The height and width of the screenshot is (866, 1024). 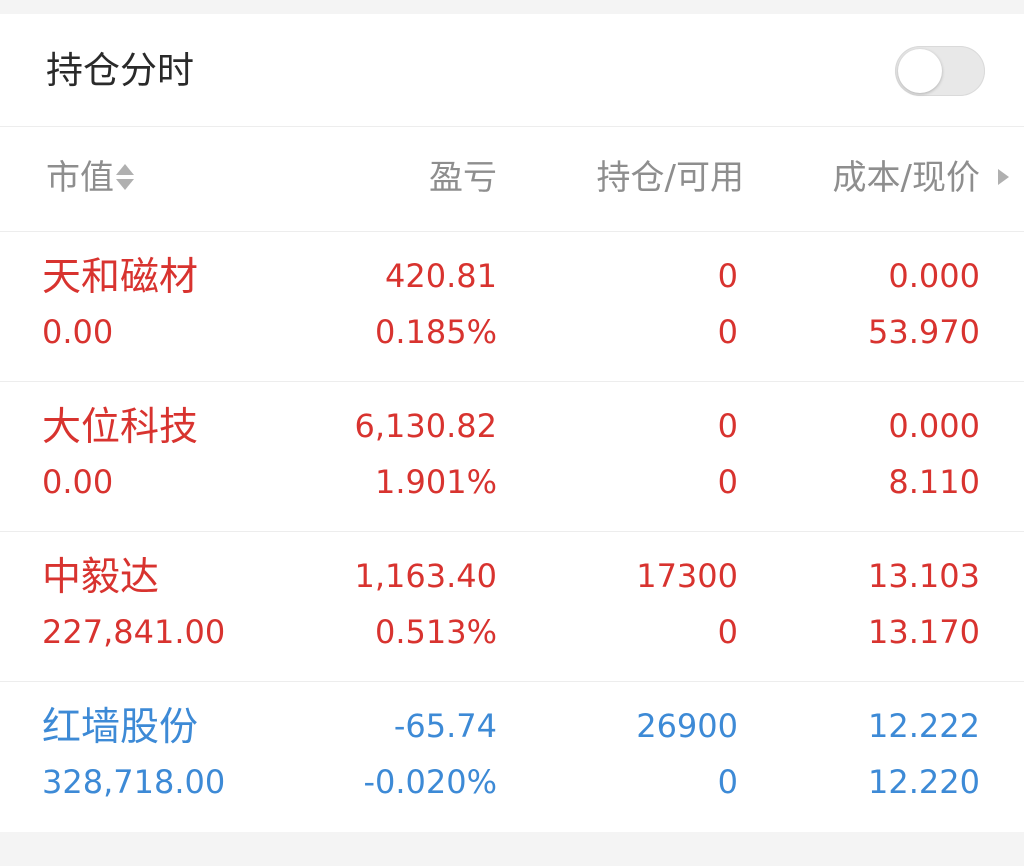 What do you see at coordinates (906, 178) in the screenshot?
I see `header-cost-price: 成本/现价` at bounding box center [906, 178].